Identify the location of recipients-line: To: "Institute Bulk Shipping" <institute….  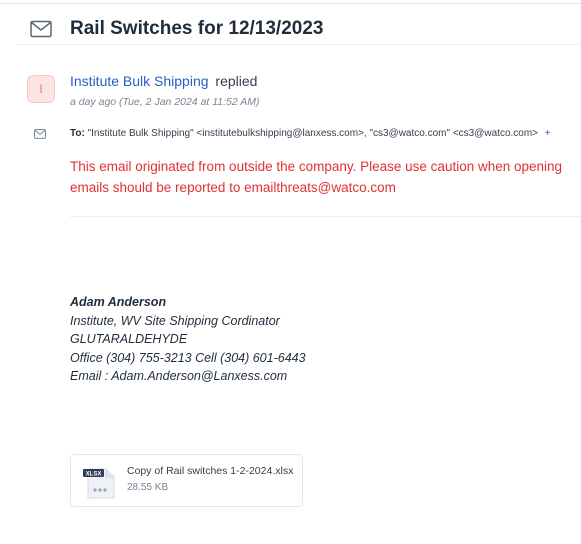
(310, 133).